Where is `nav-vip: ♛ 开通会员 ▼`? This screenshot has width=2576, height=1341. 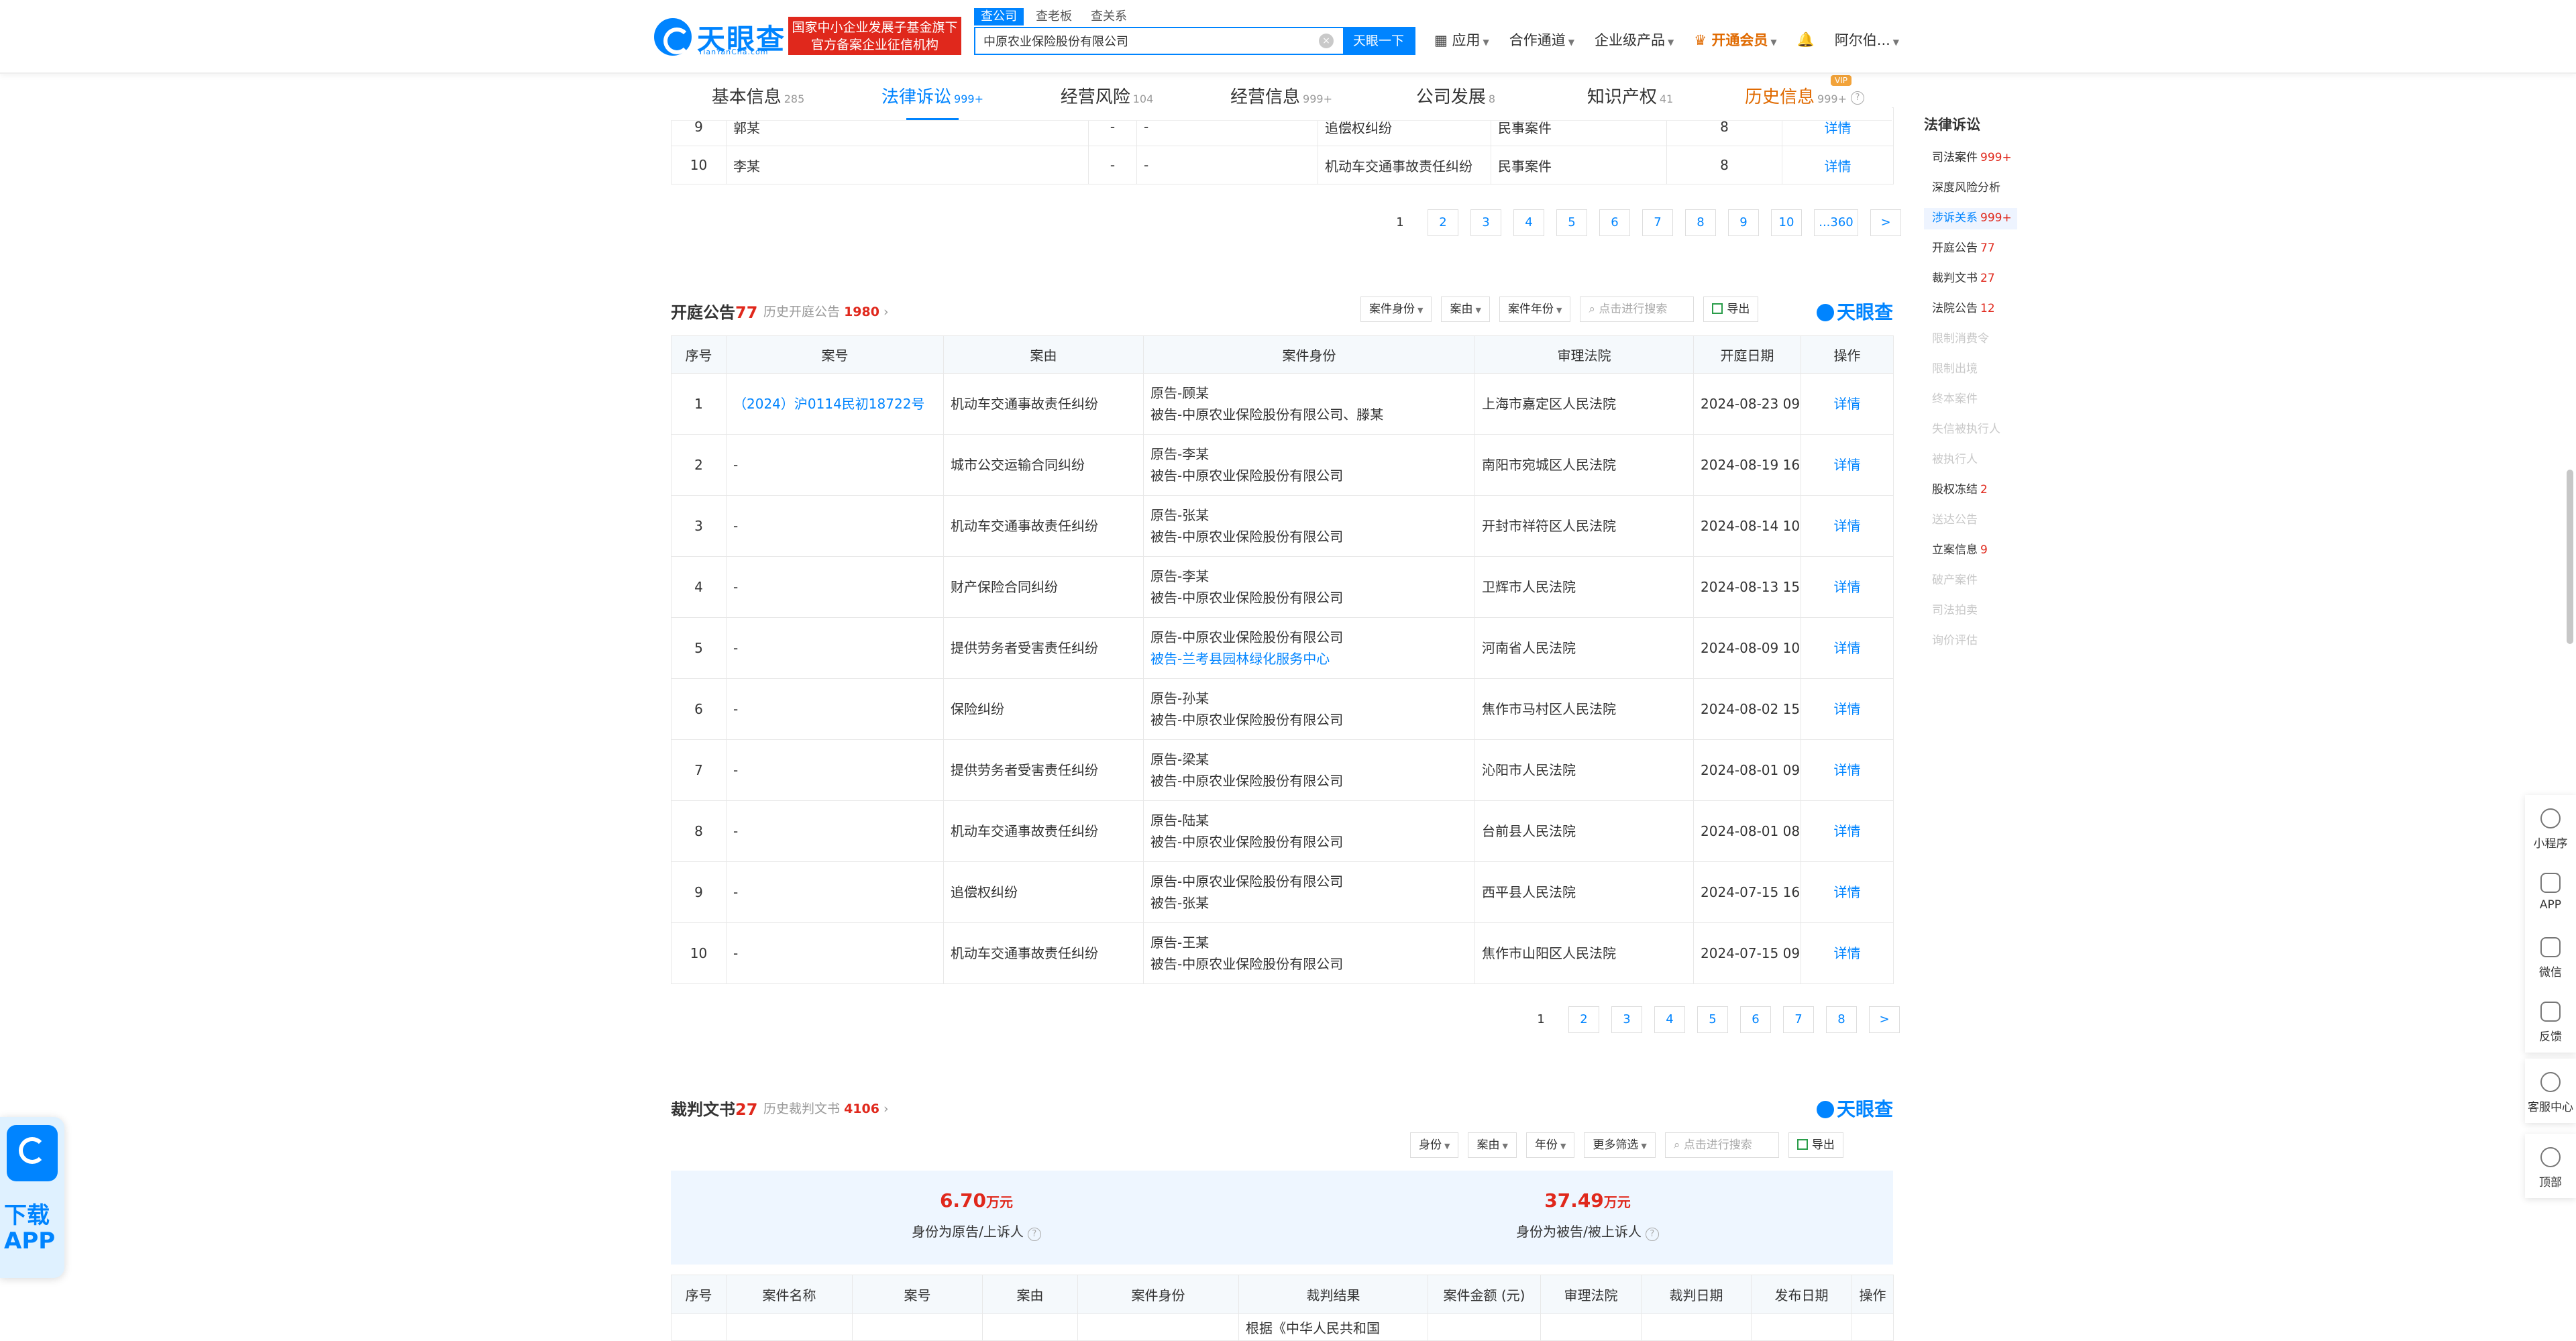
nav-vip: ♛ 开通会员 ▼ is located at coordinates (1735, 40).